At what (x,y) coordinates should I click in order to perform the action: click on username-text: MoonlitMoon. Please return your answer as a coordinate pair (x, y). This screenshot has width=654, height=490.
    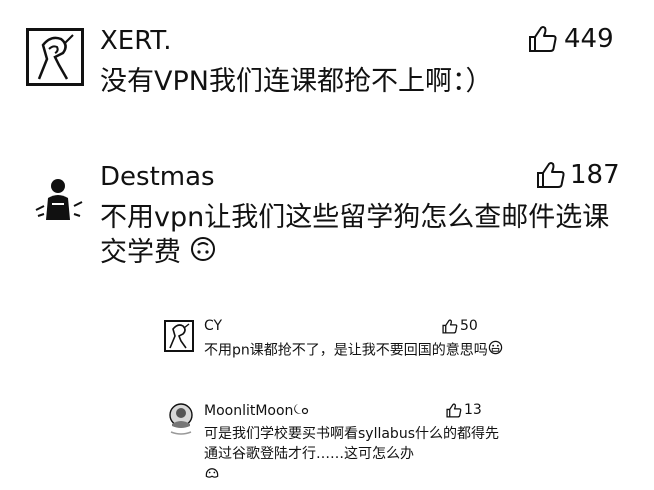
    Looking at the image, I should click on (249, 411).